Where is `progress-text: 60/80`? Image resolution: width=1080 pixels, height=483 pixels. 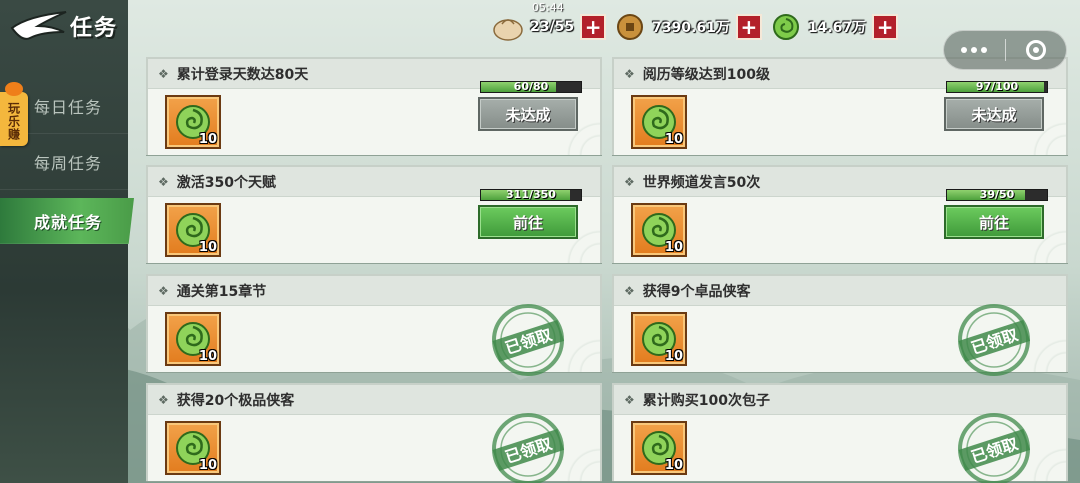 progress-text: 60/80 is located at coordinates (531, 86).